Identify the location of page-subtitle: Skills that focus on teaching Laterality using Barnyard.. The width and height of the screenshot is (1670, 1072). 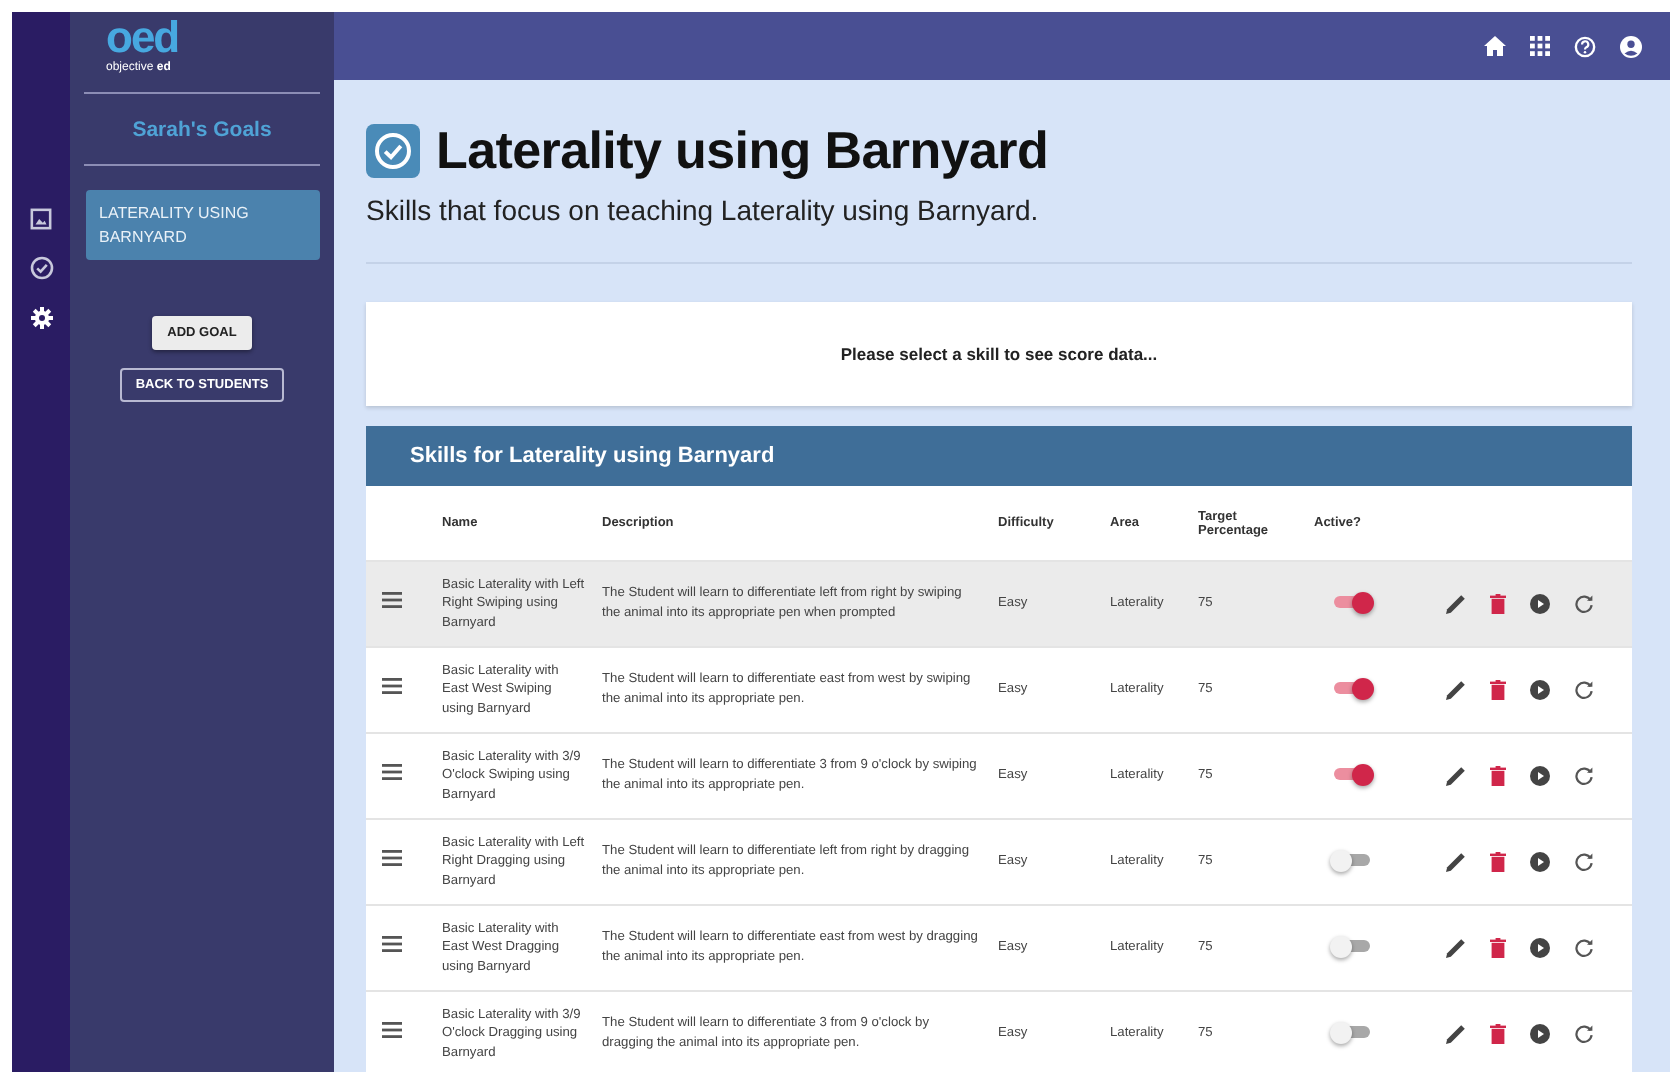
(703, 210).